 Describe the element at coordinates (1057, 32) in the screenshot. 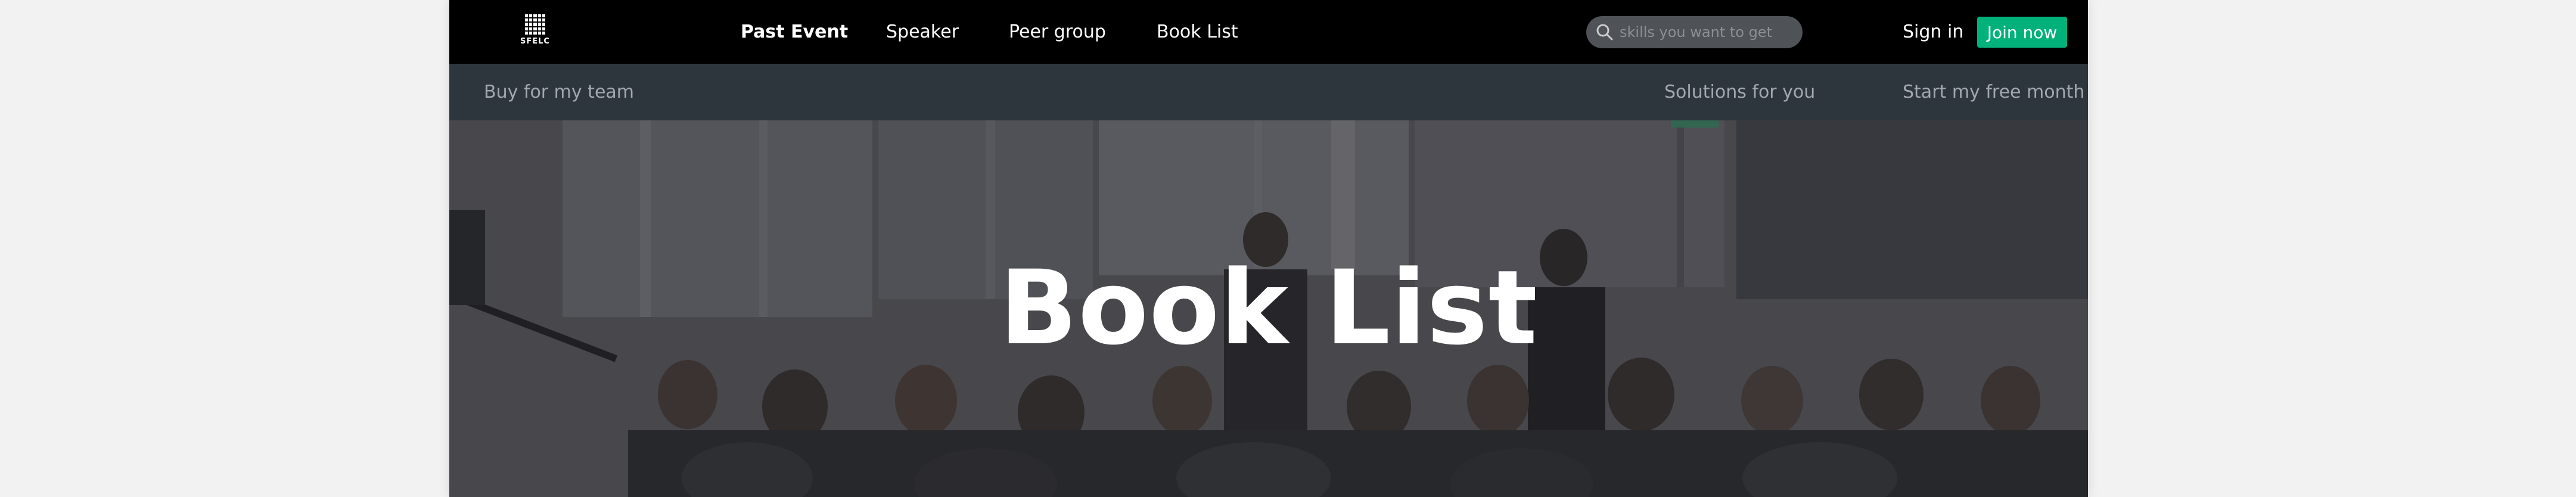

I see `nav-peer-group: Peer group` at that location.